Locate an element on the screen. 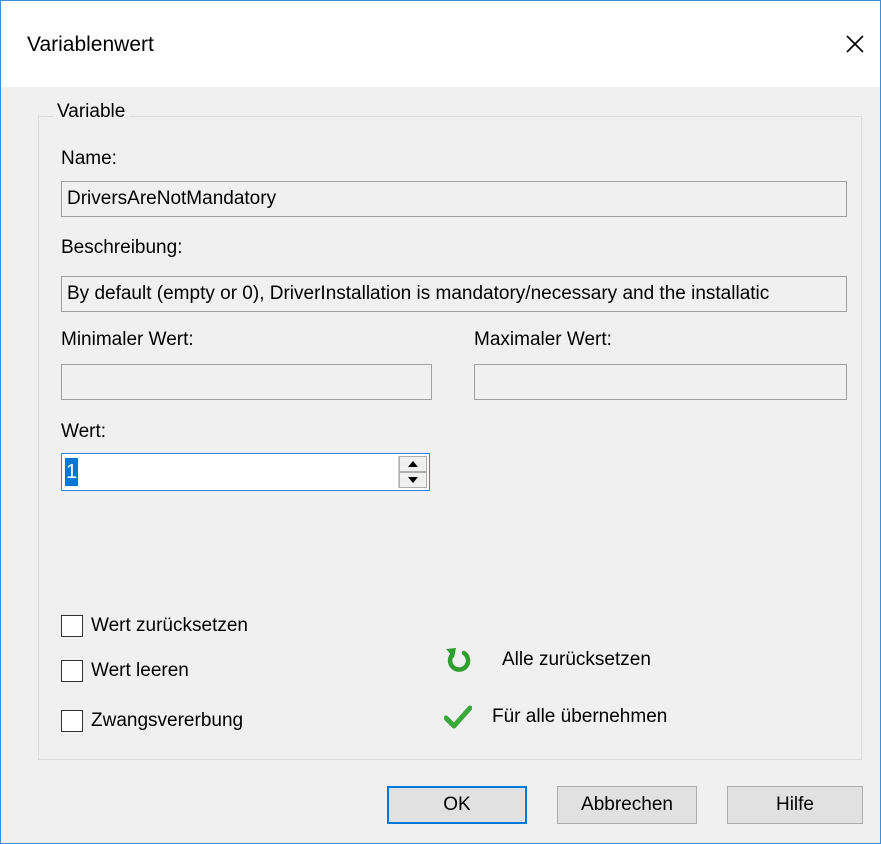 The height and width of the screenshot is (844, 881). checkmark-icon is located at coordinates (458, 717).